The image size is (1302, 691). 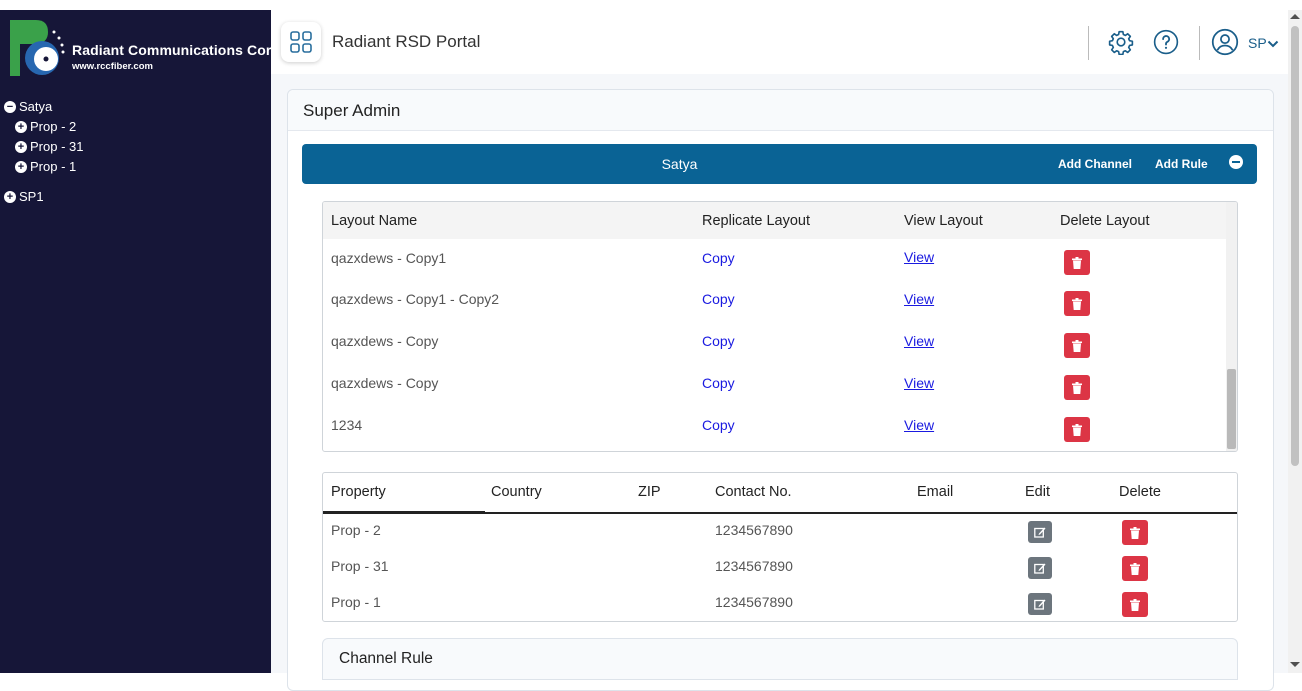 What do you see at coordinates (37, 48) in the screenshot?
I see `rcc-logo-icon` at bounding box center [37, 48].